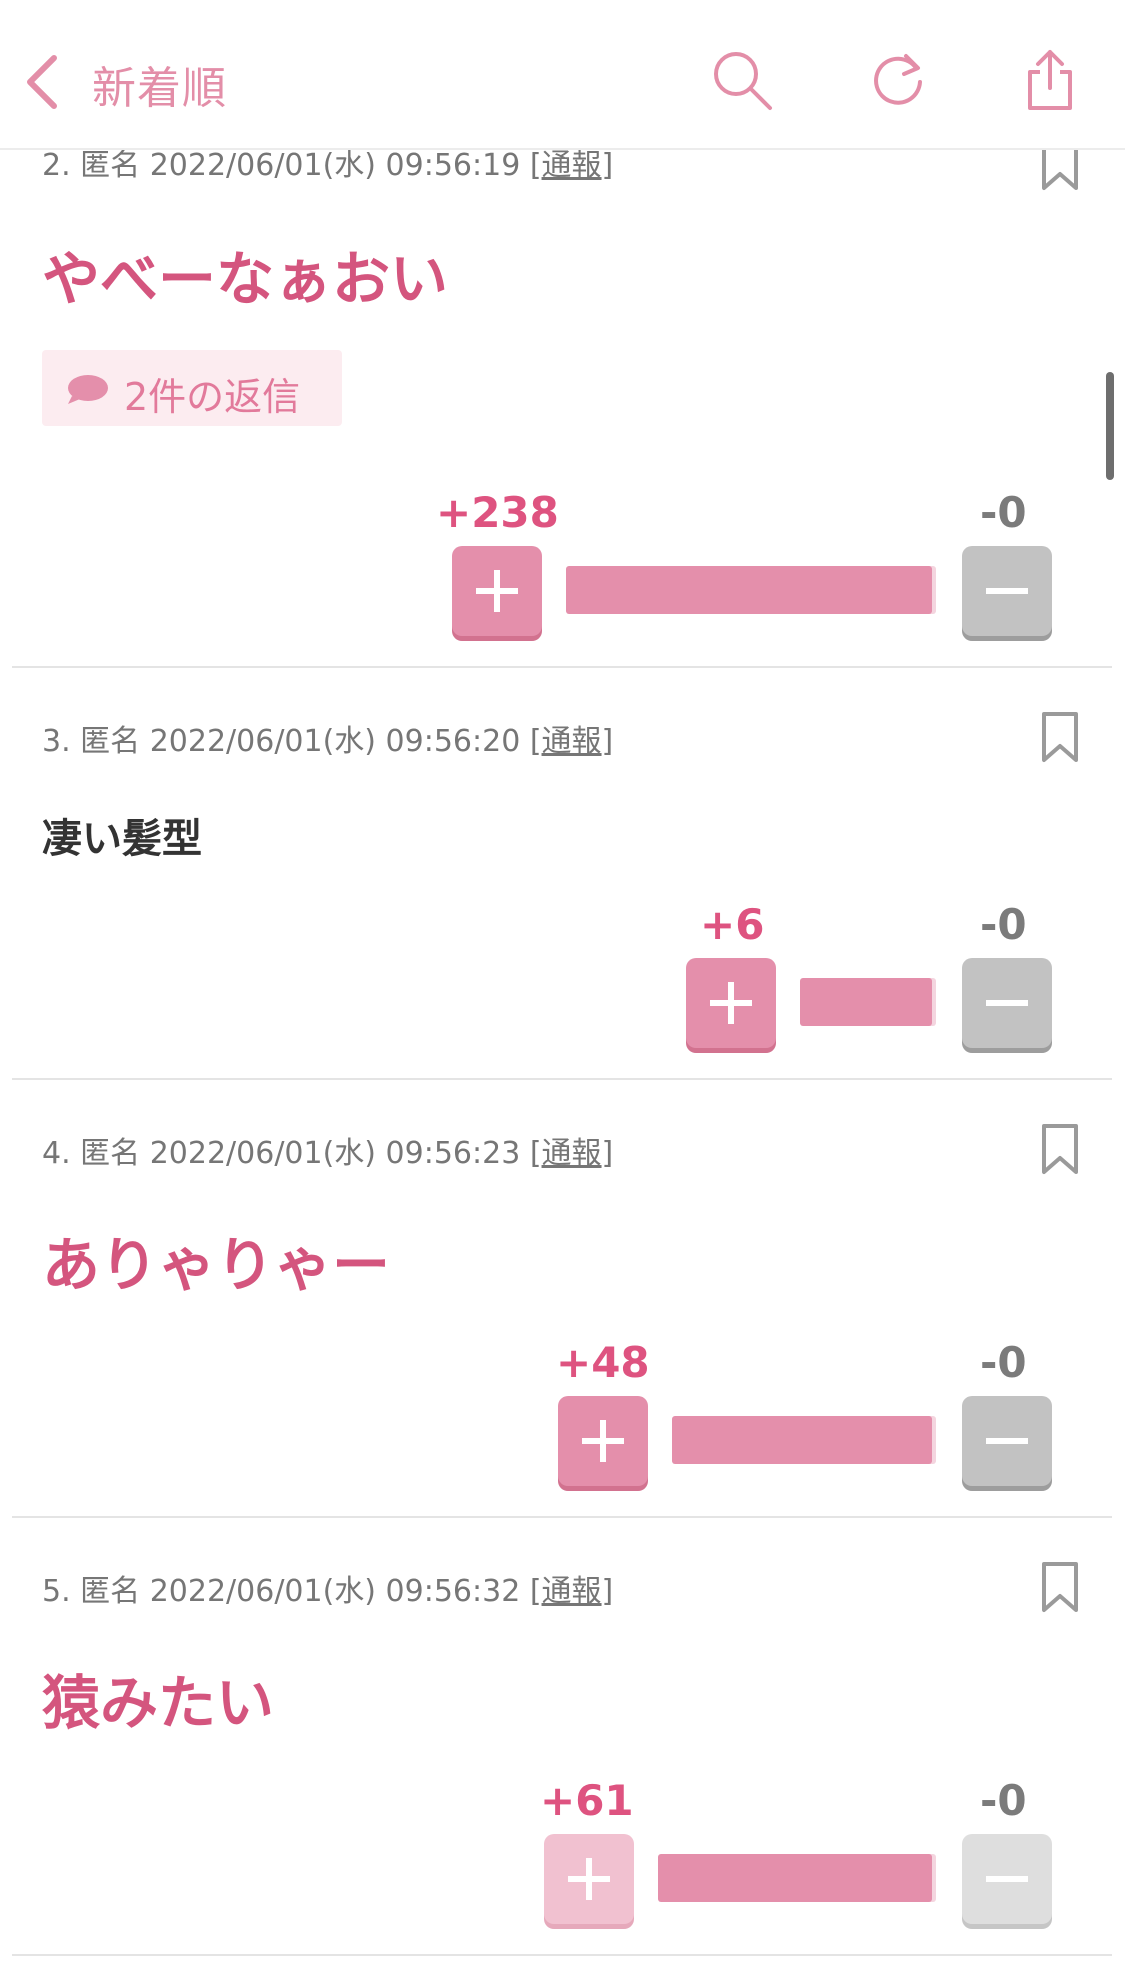  I want to click on replies-label: 2件の返信, so click(212, 397).